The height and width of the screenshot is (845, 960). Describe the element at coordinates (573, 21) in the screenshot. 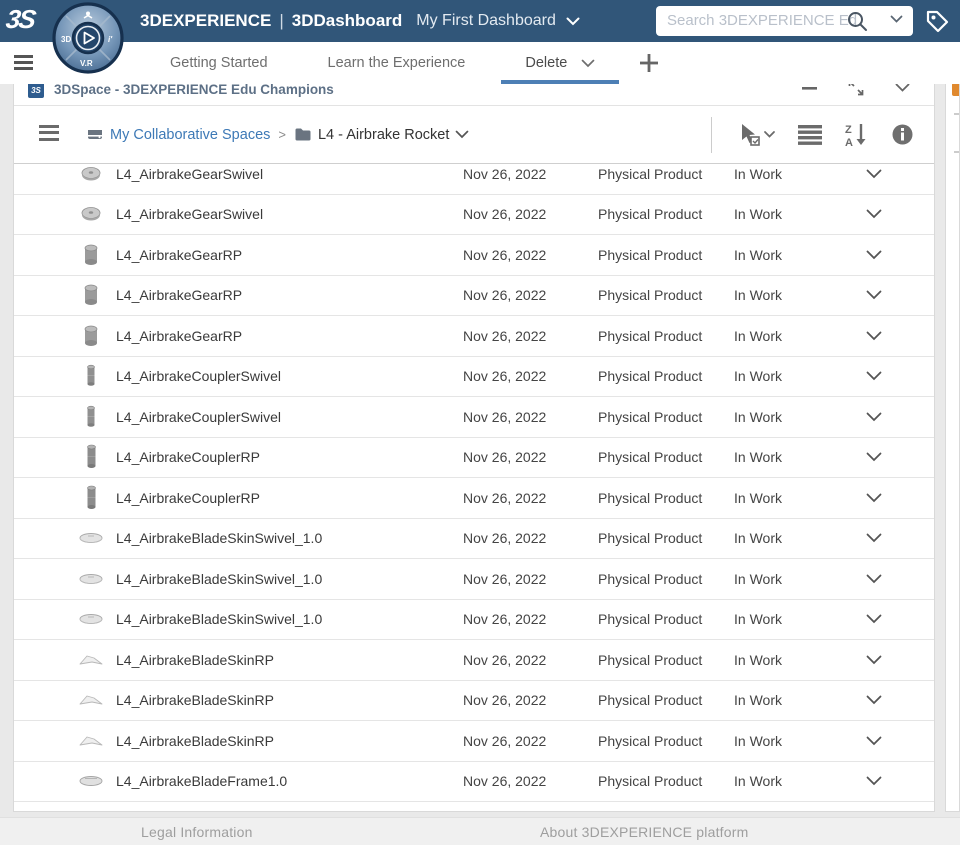

I see `dashboard-switch-chevron-icon` at that location.